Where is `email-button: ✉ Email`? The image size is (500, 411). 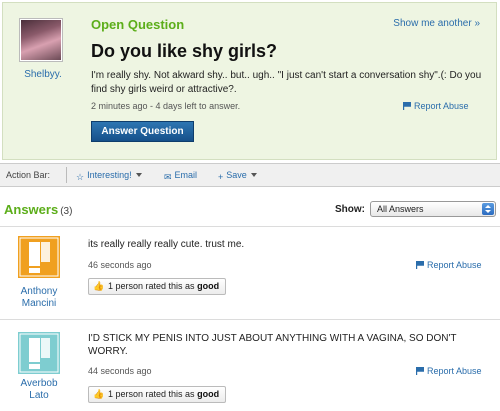
email-button: ✉ Email is located at coordinates (180, 175).